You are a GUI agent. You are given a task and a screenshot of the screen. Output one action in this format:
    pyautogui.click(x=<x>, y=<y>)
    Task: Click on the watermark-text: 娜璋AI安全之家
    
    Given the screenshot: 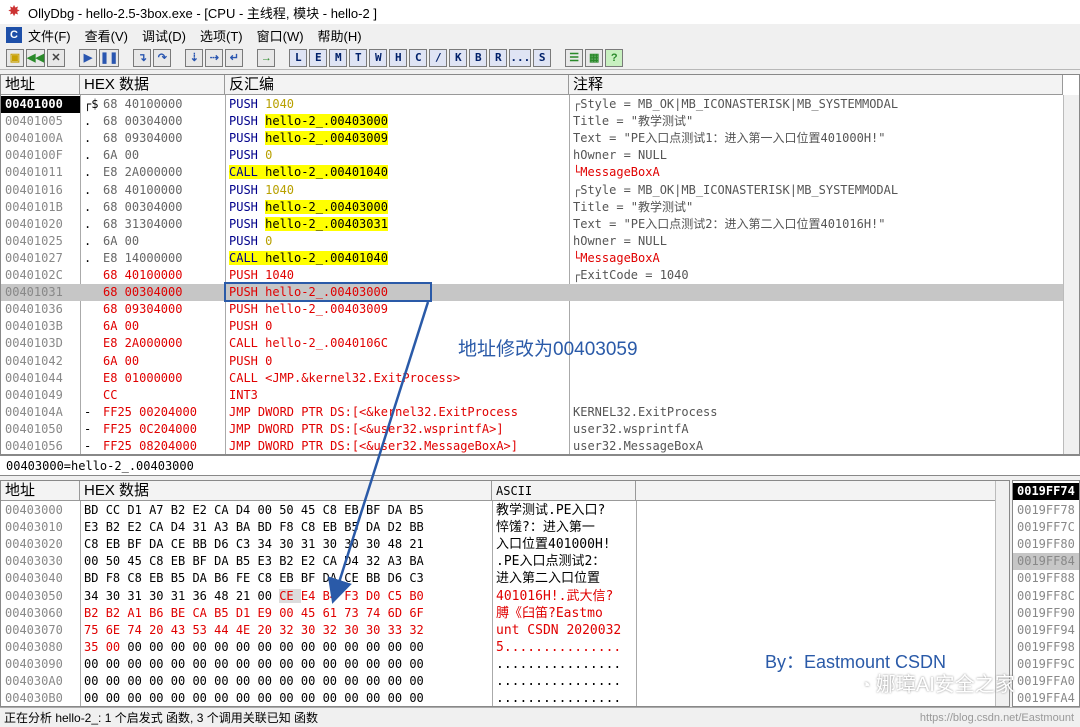 What is the action you would take?
    pyautogui.click(x=945, y=685)
    